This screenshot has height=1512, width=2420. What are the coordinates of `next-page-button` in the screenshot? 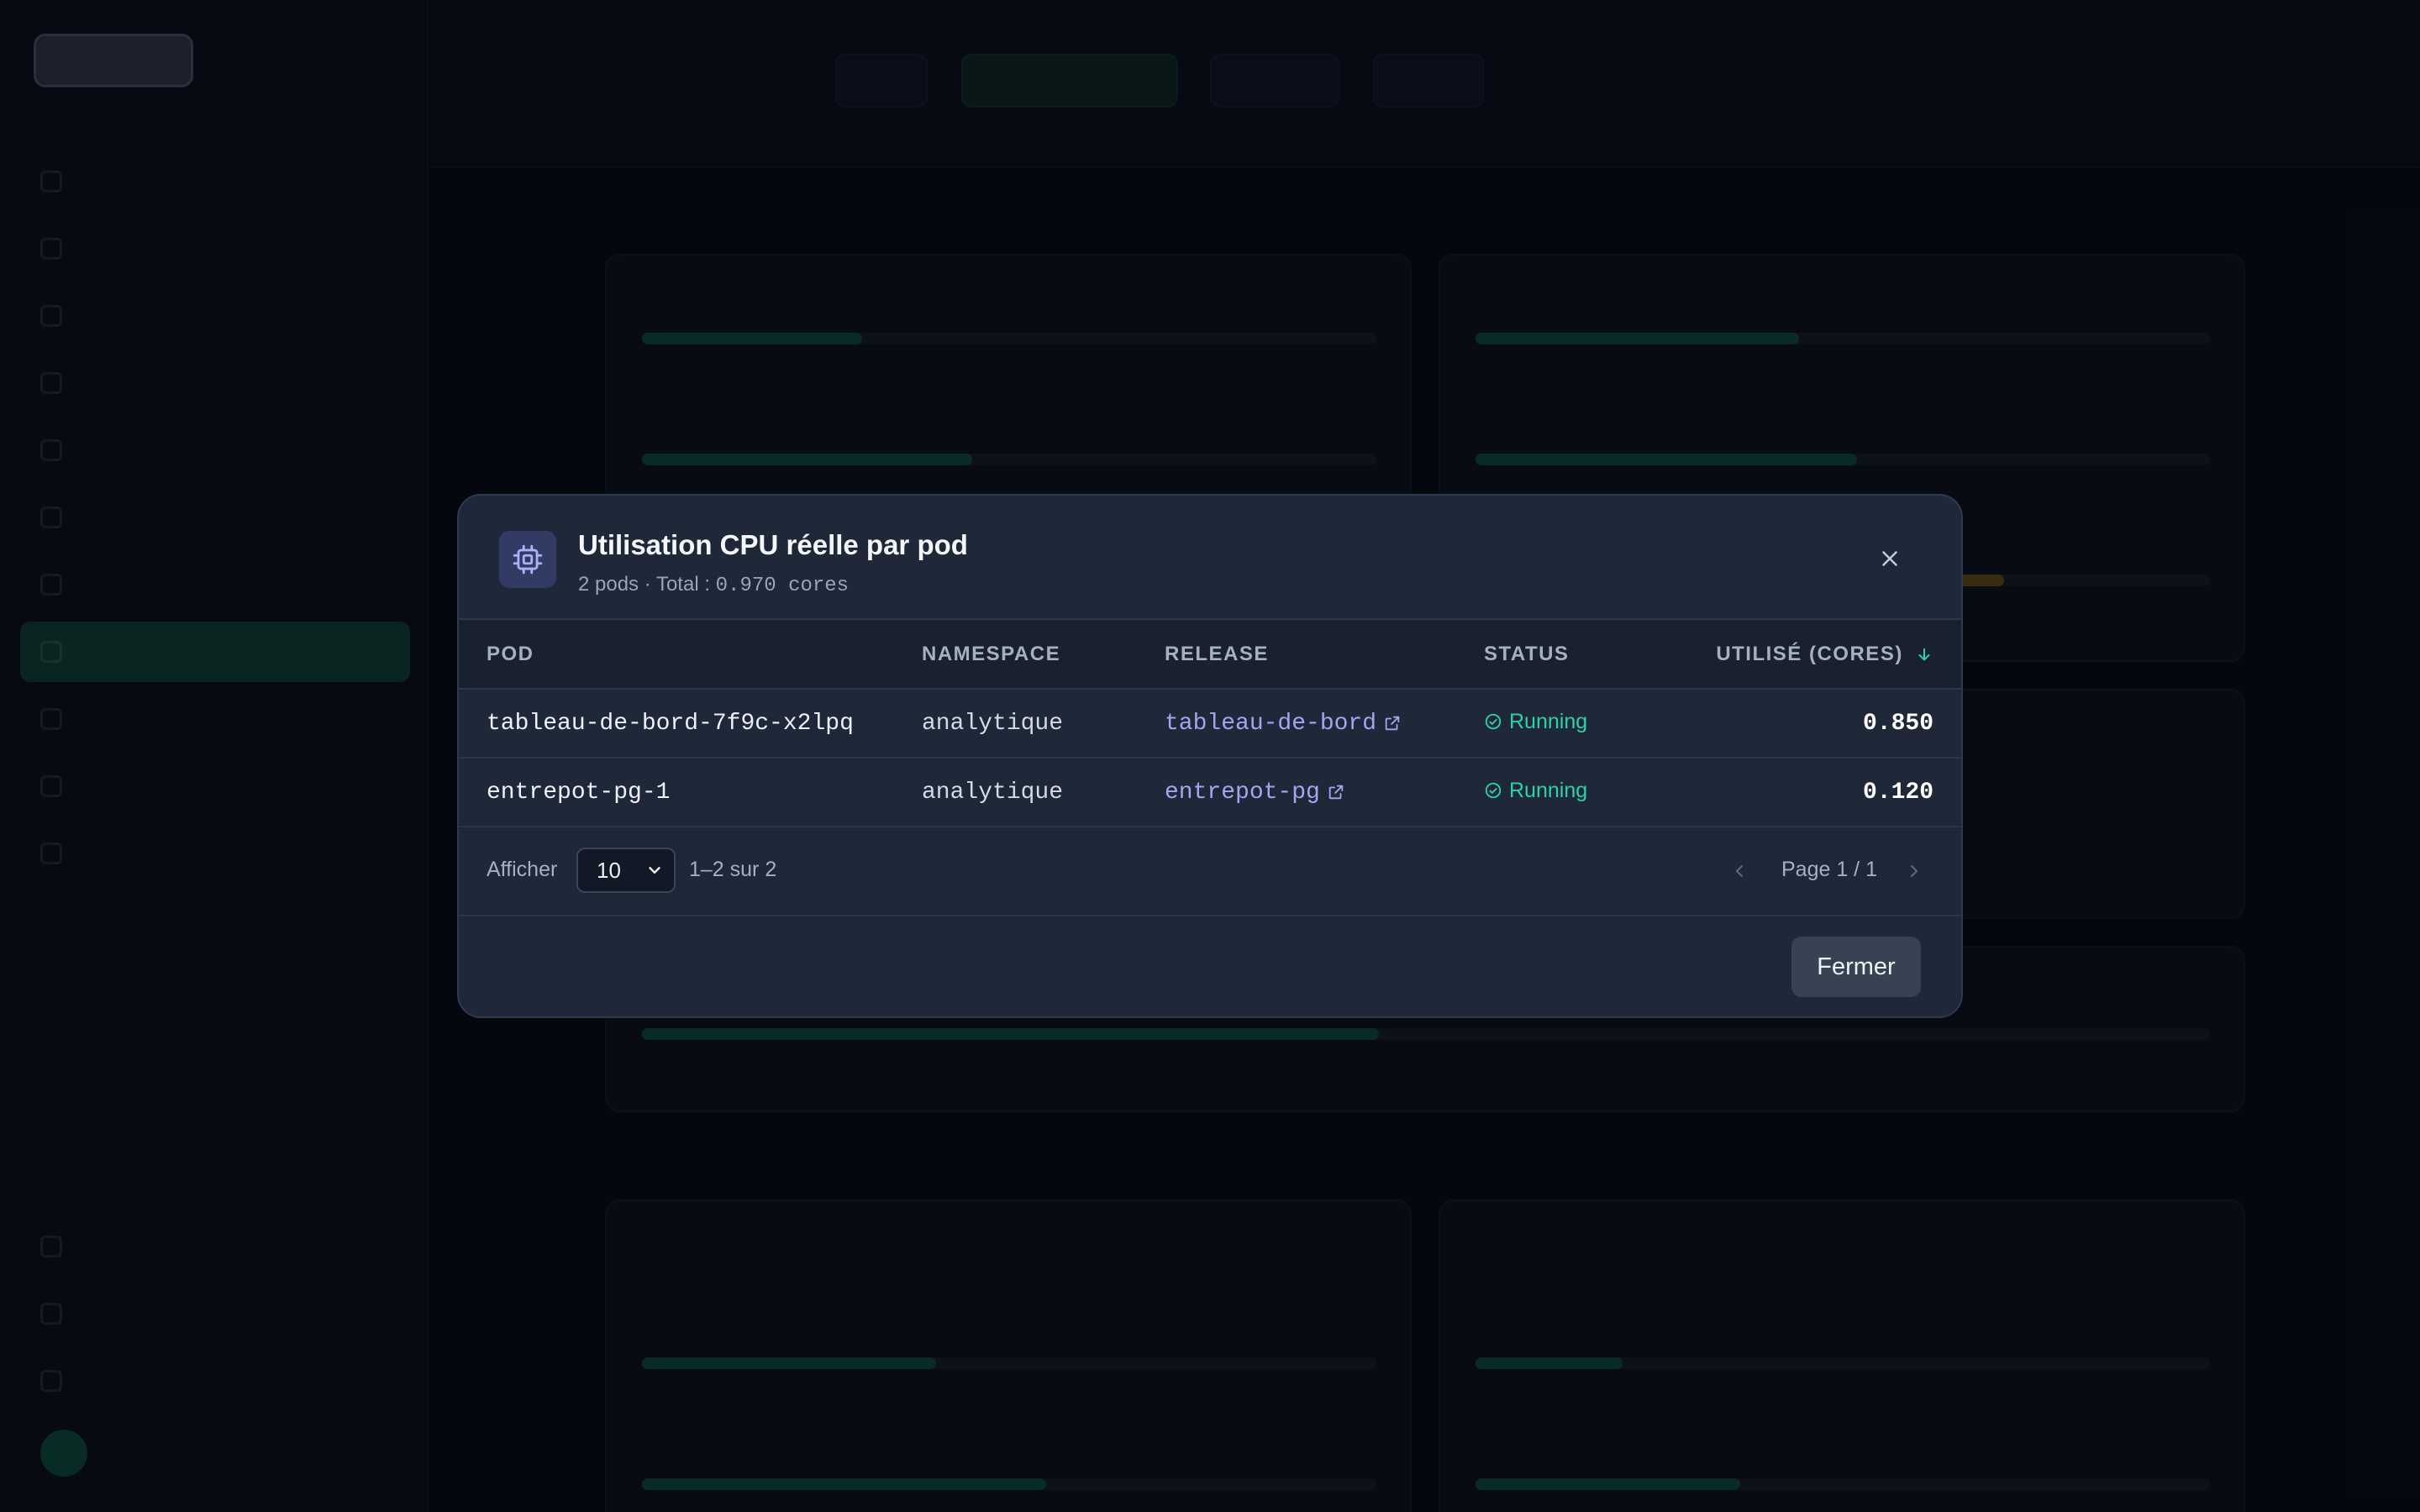 It's located at (1914, 871).